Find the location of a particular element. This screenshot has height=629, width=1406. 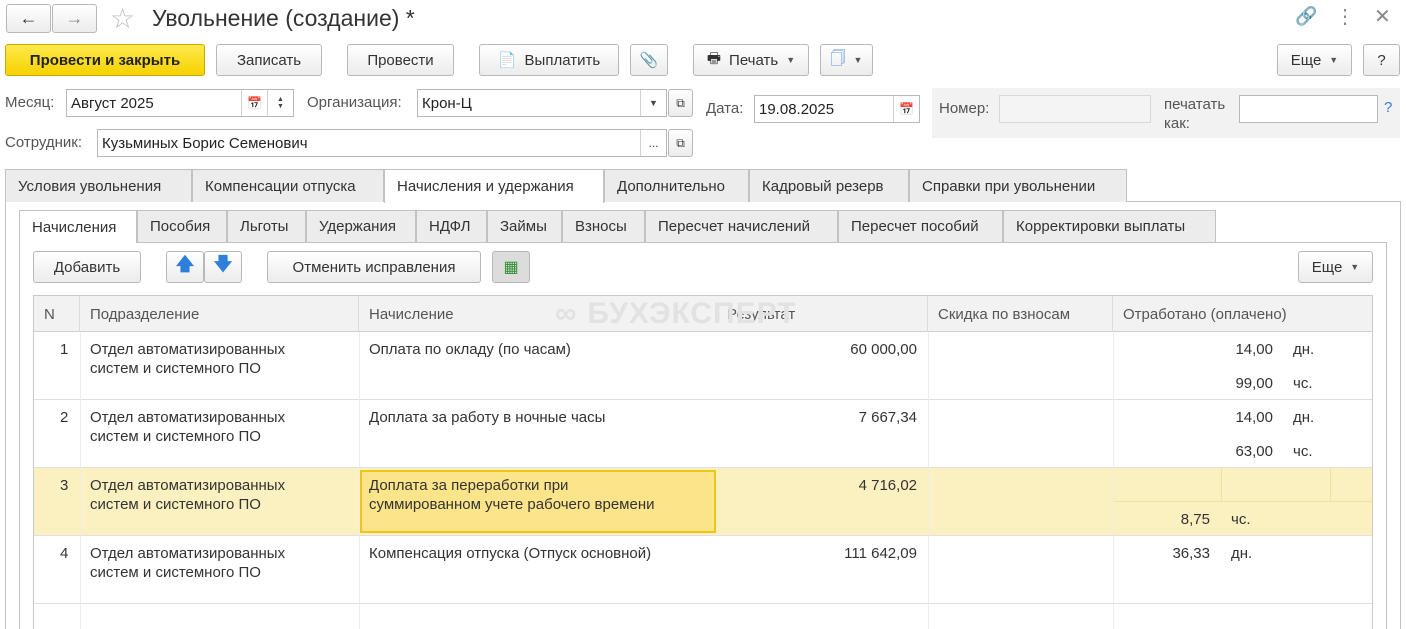

tab-personnel-reserve: Кадровый резерв is located at coordinates (829, 185).